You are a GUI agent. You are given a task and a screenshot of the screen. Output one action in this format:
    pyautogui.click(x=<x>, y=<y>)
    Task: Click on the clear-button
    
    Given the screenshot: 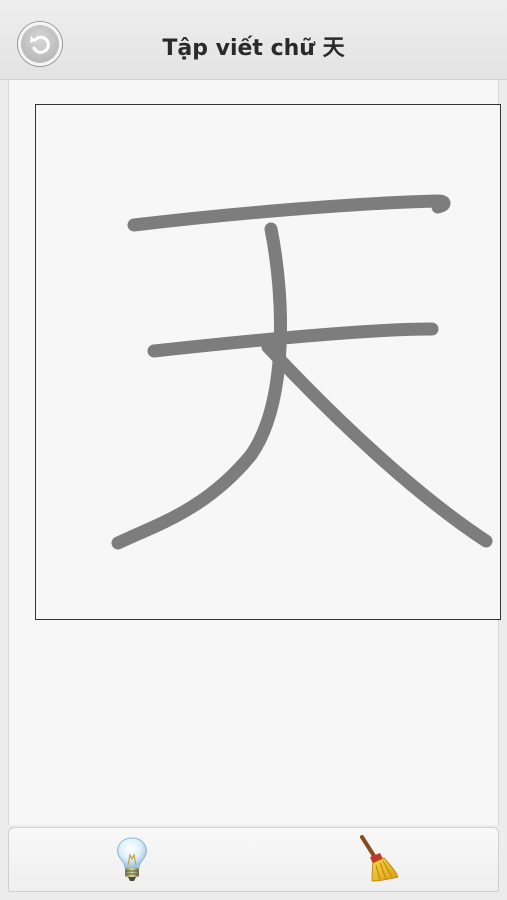 What is the action you would take?
    pyautogui.click(x=377, y=859)
    